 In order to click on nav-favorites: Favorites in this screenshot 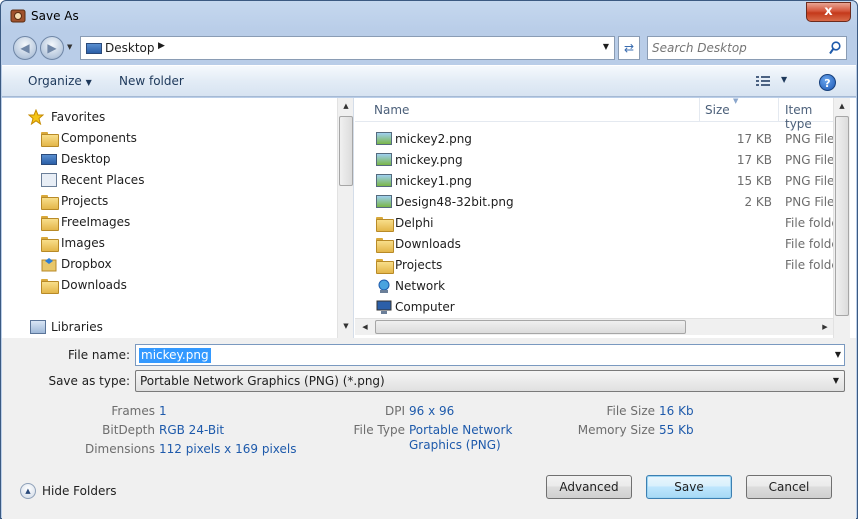, I will do `click(169, 117)`.